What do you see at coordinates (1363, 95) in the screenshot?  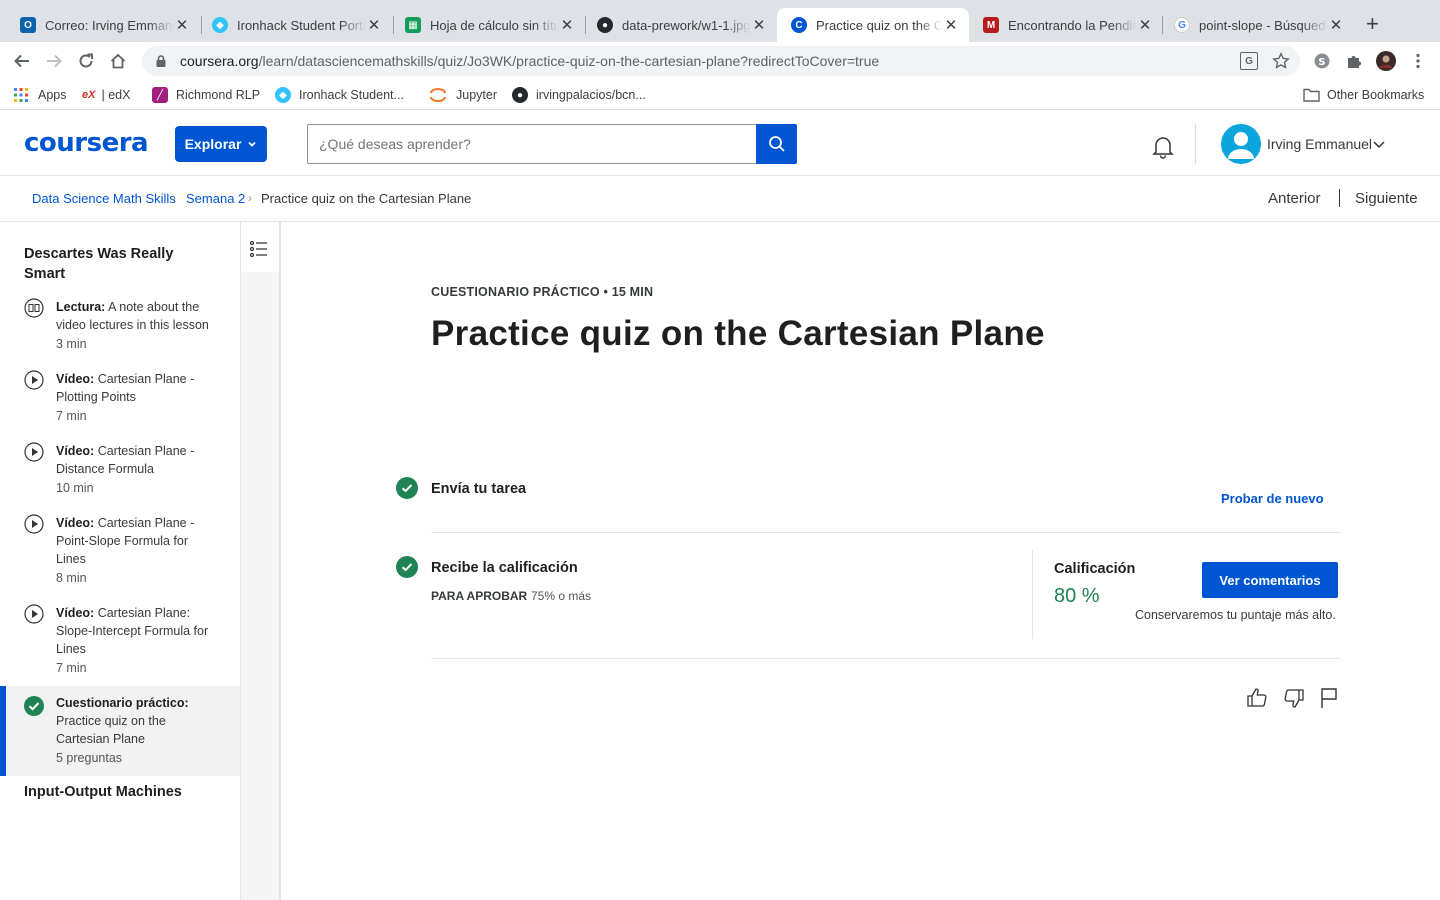 I see `other-bookmarks: Other Bookmarks` at bounding box center [1363, 95].